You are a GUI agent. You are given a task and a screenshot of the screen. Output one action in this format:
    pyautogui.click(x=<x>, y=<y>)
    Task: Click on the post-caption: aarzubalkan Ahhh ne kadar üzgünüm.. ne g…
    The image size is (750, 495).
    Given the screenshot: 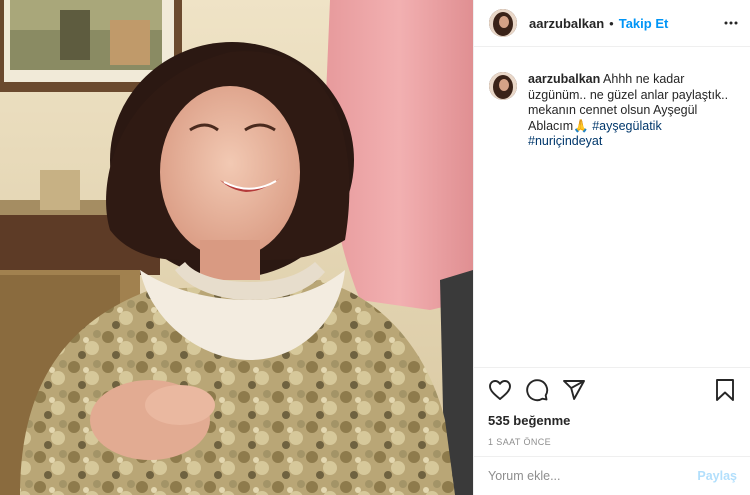 What is the action you would take?
    pyautogui.click(x=612, y=98)
    